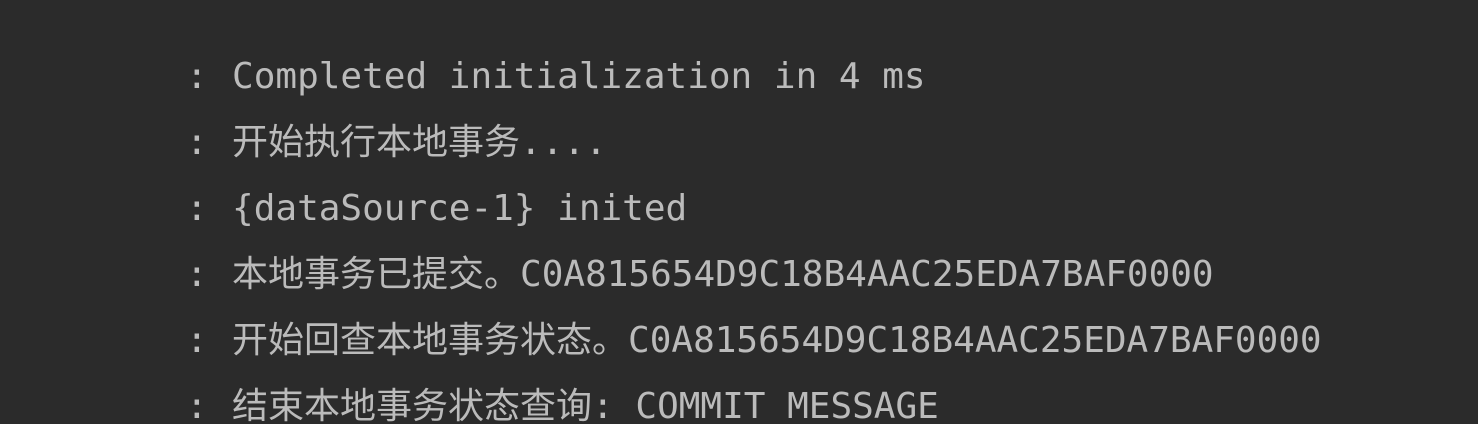 The height and width of the screenshot is (424, 1478). Describe the element at coordinates (460, 208) in the screenshot. I see `log-line-message: {dataSource-1} inited` at that location.